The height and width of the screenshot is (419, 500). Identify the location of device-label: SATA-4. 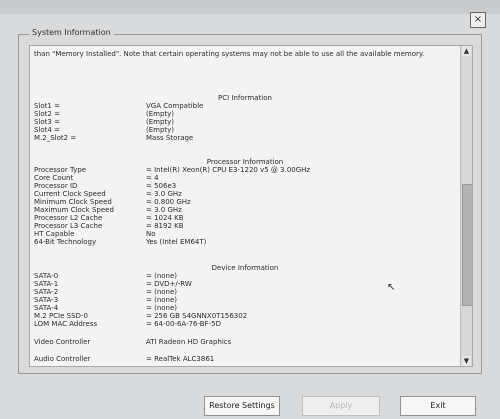
(46, 308).